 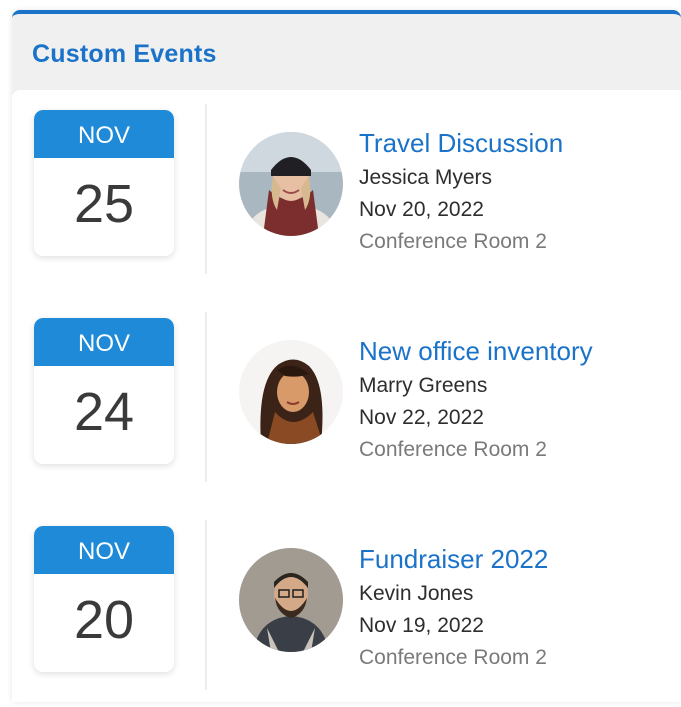 I want to click on date-day: 25, so click(x=104, y=204).